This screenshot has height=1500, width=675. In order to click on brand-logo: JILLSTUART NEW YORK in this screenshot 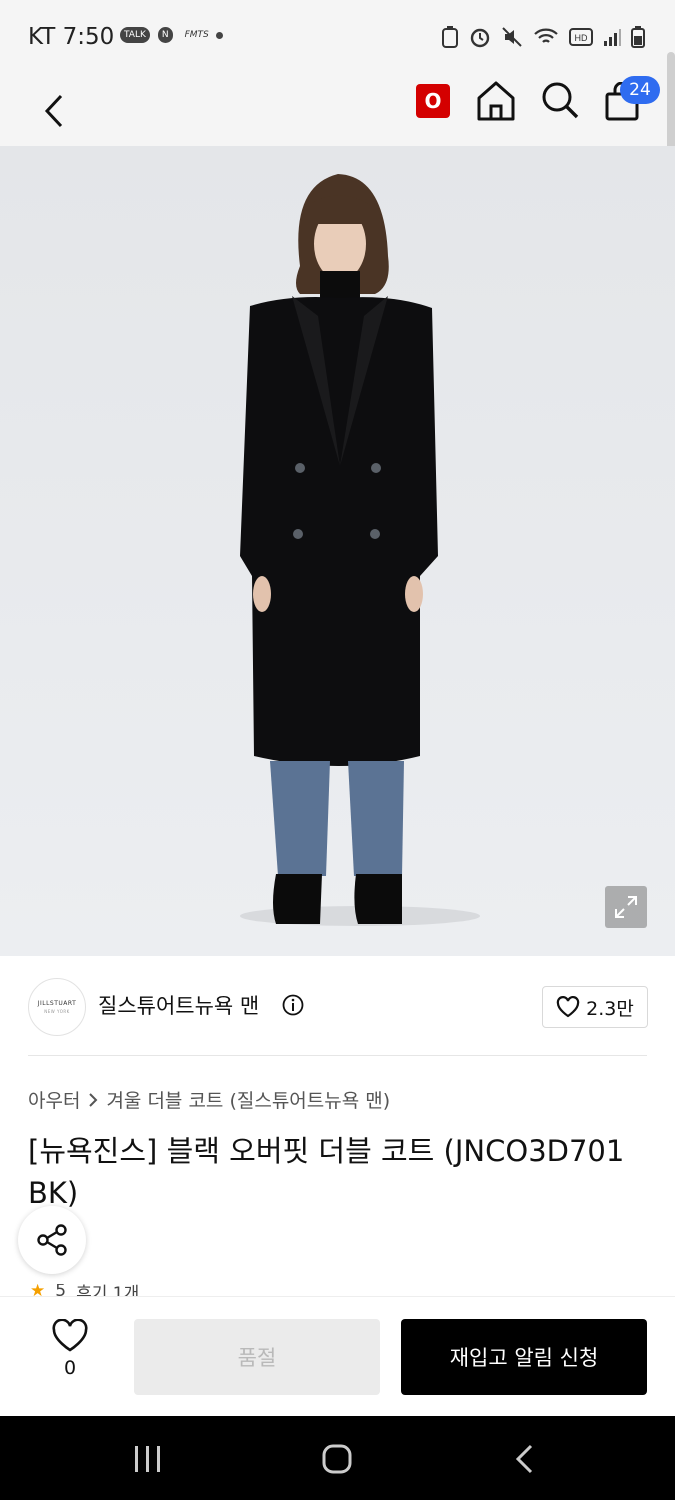, I will do `click(57, 1007)`.